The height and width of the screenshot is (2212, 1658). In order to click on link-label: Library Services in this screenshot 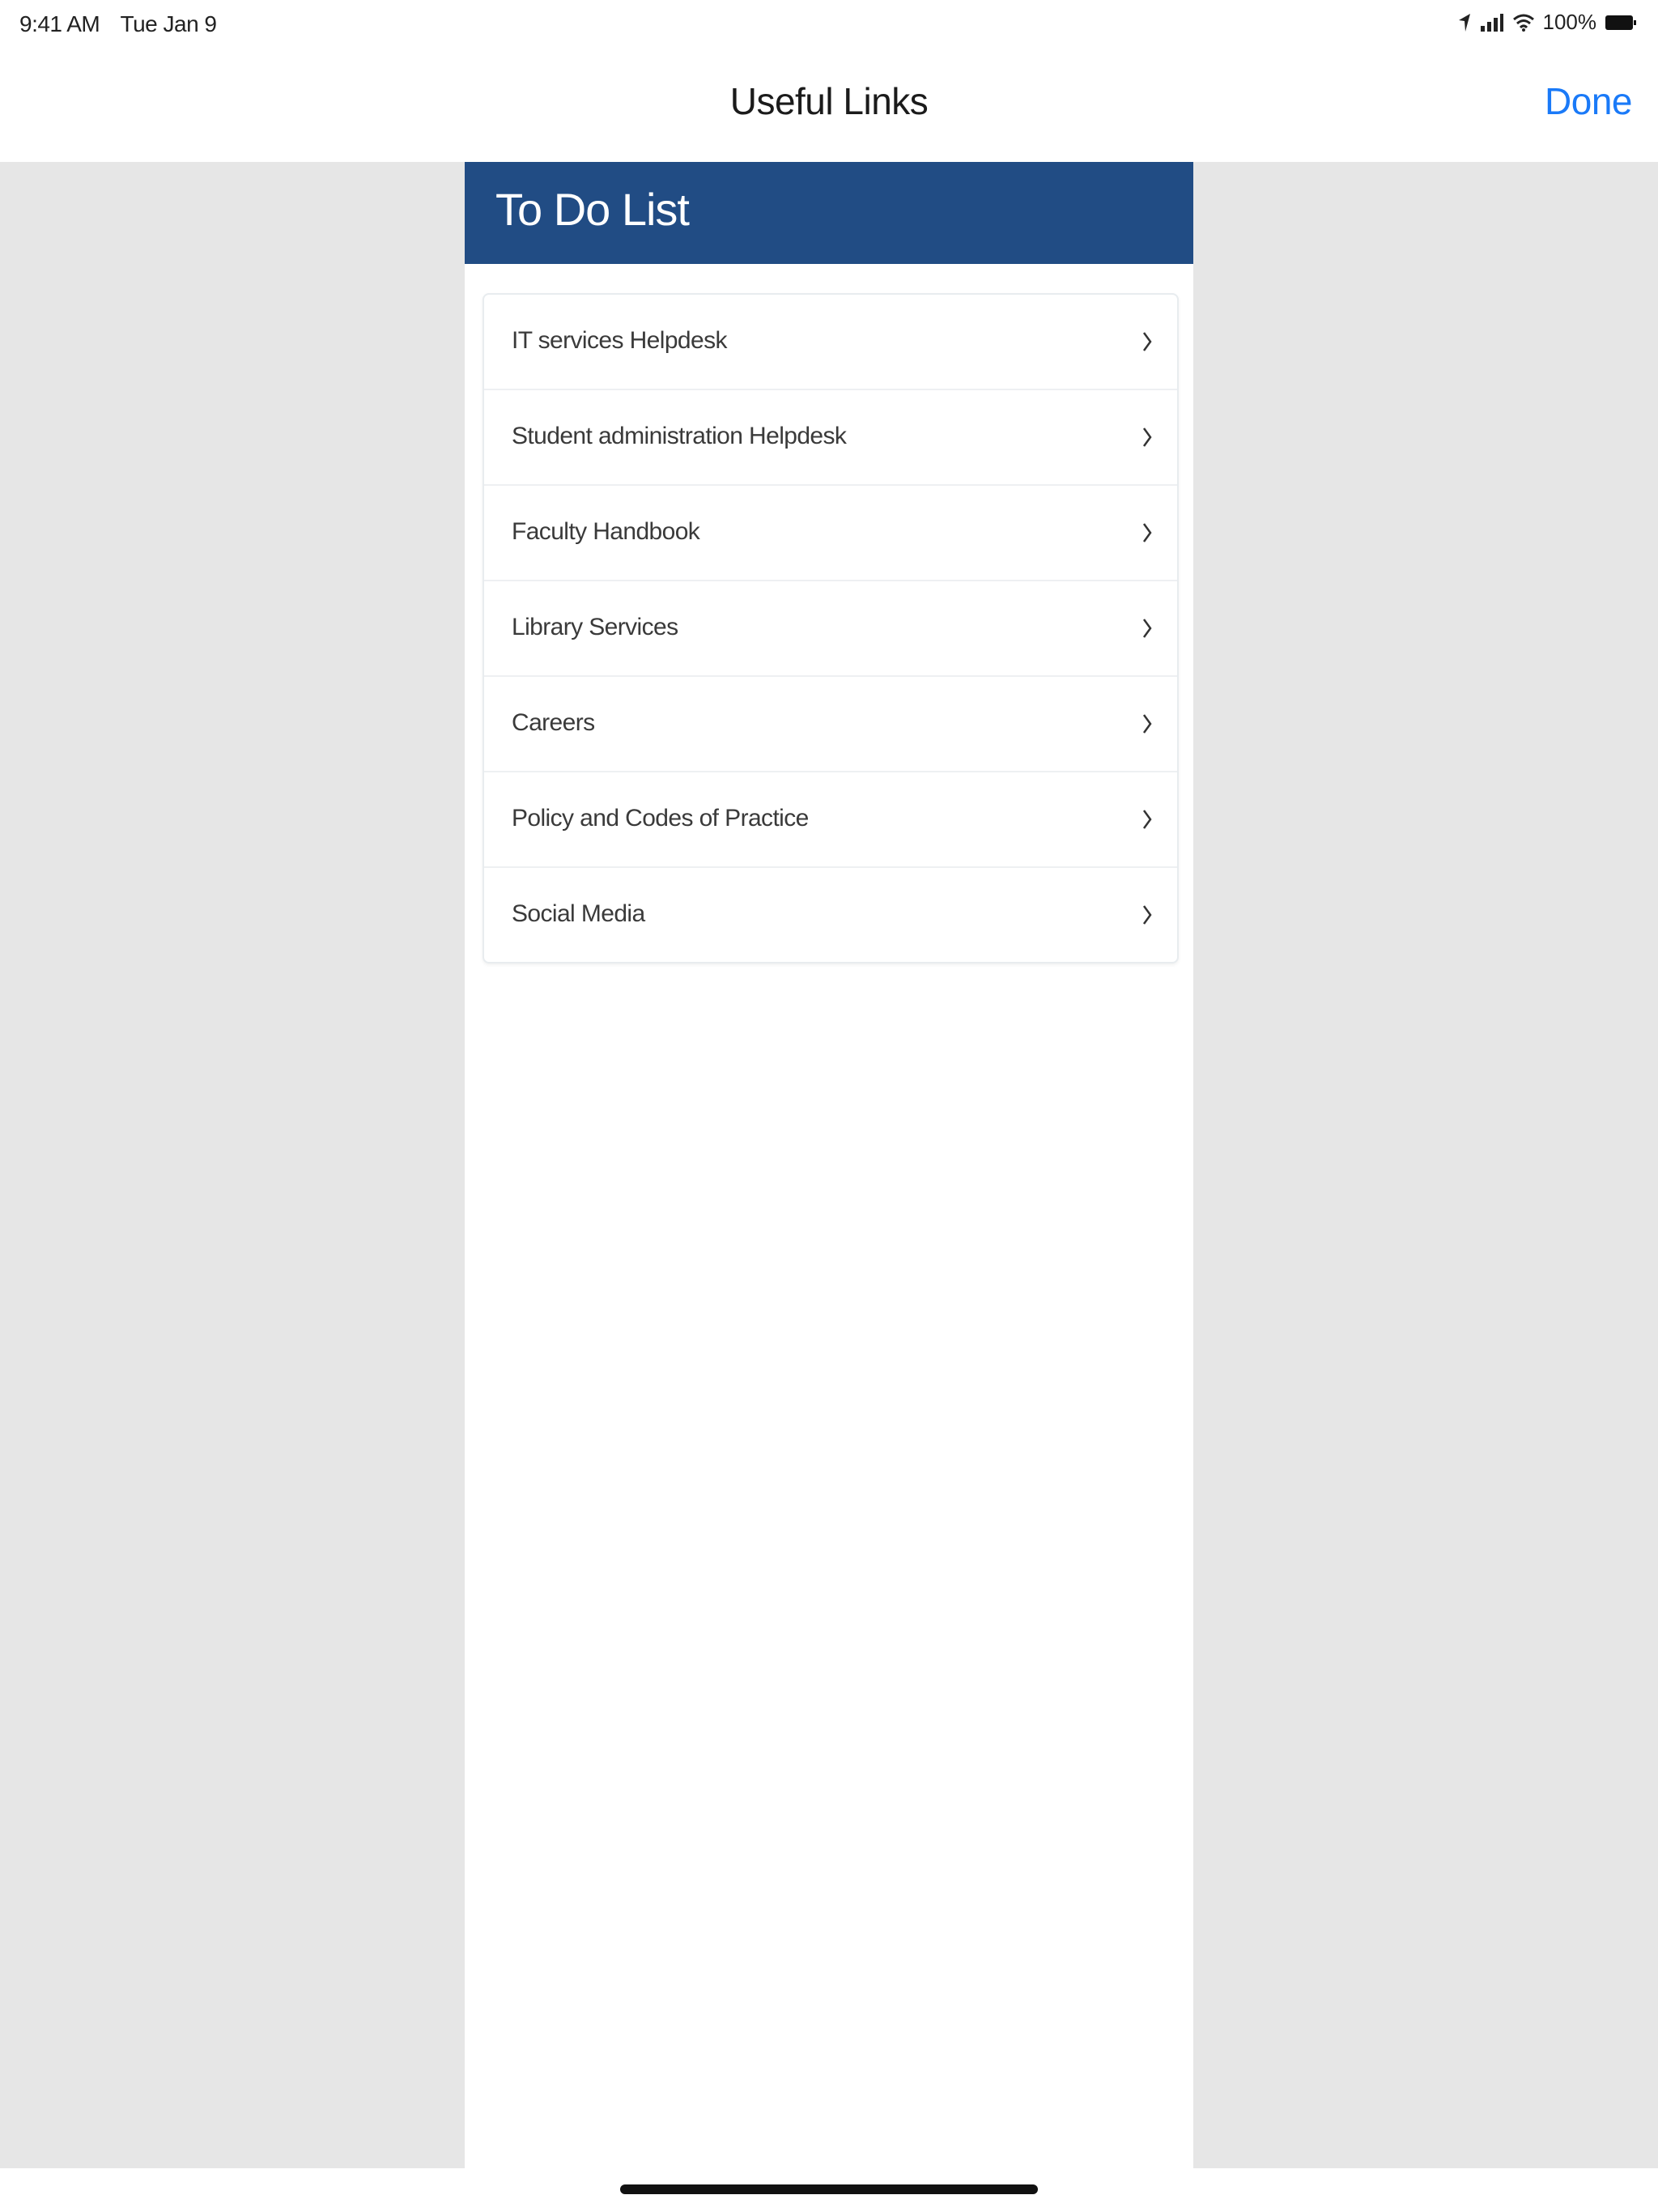, I will do `click(595, 627)`.